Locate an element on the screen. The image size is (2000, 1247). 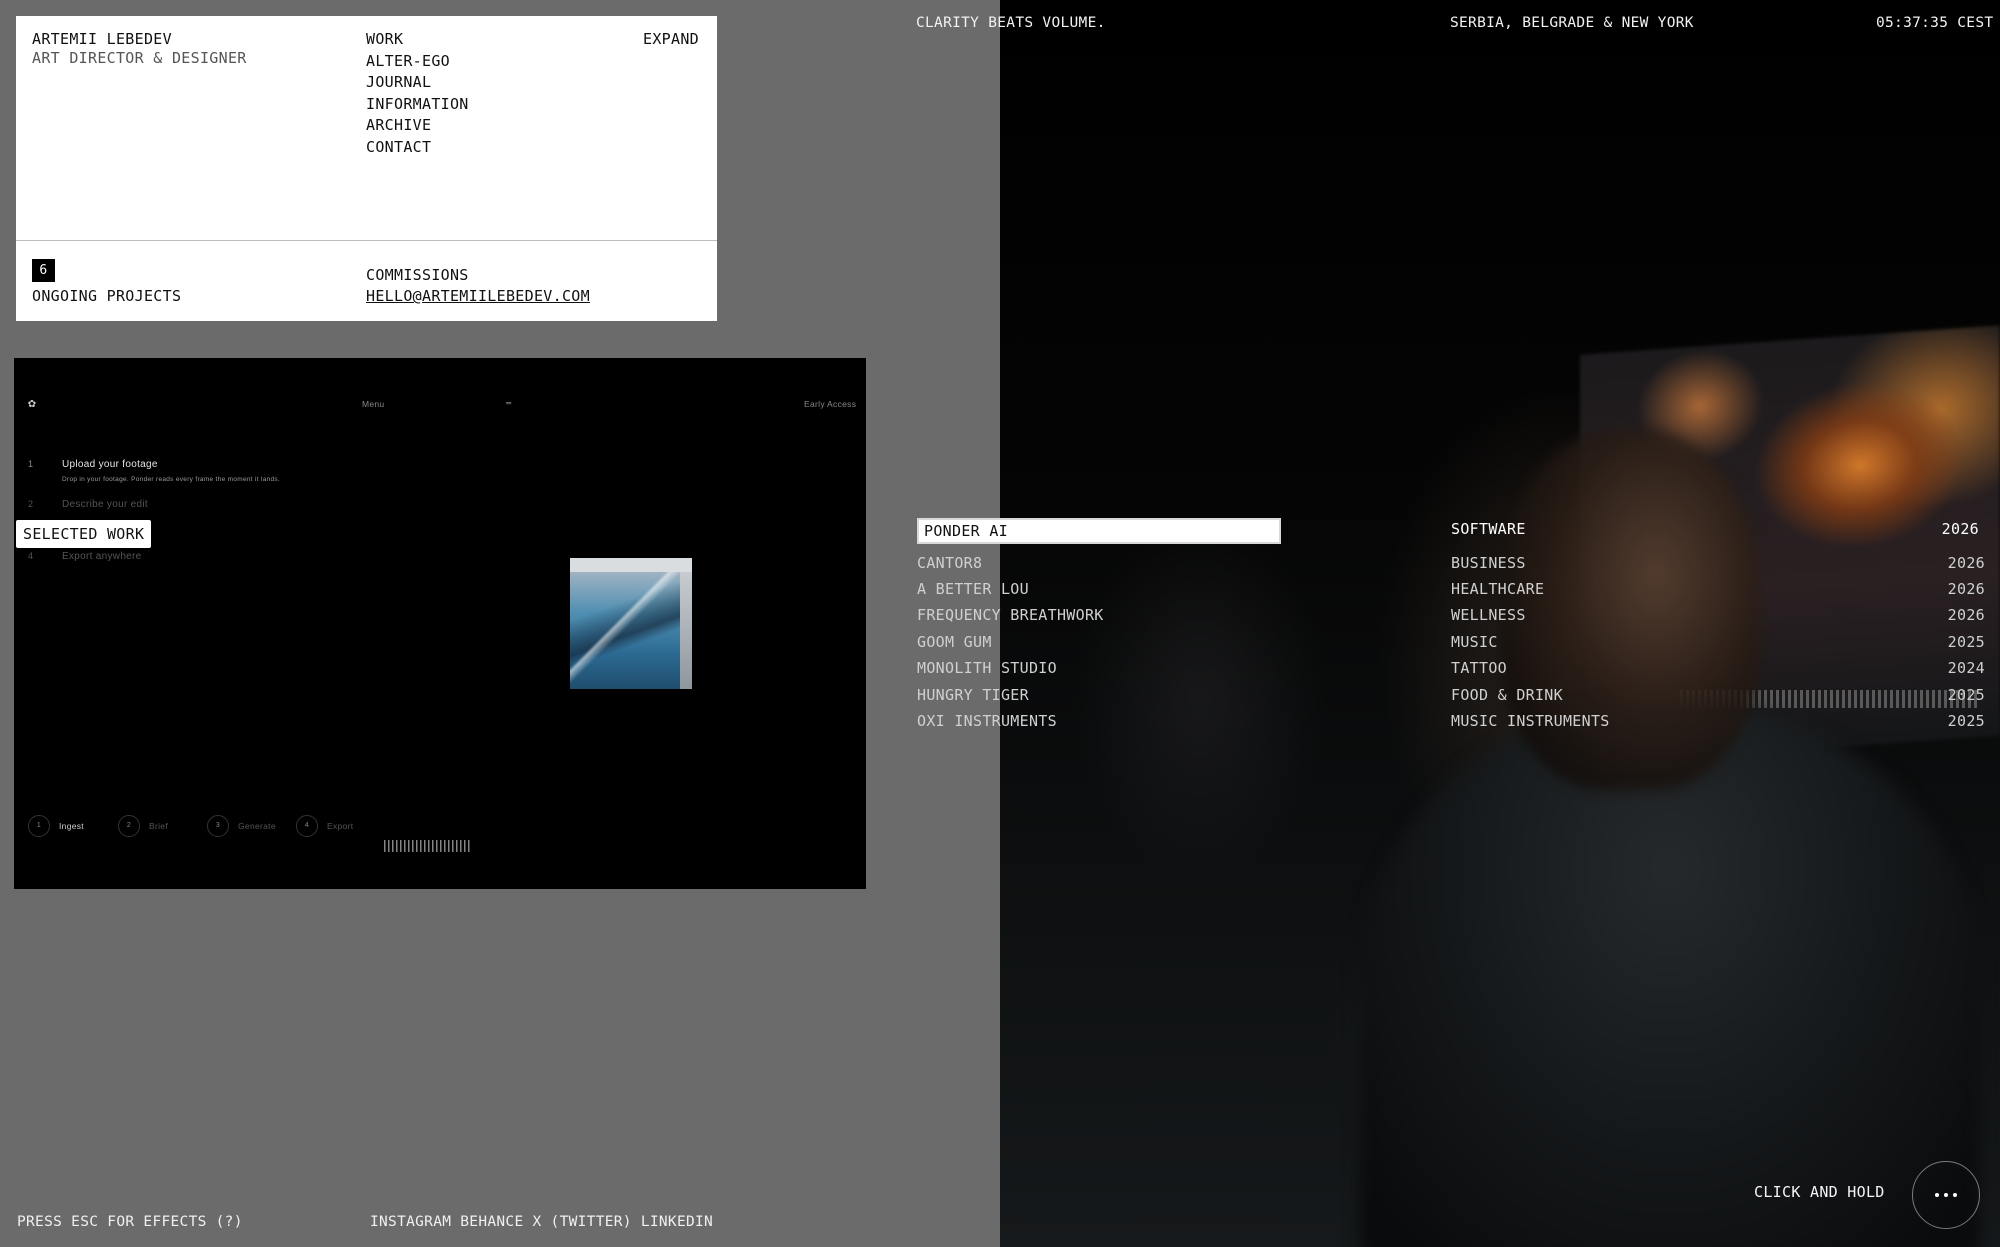
expand-button: EXPAND is located at coordinates (671, 40).